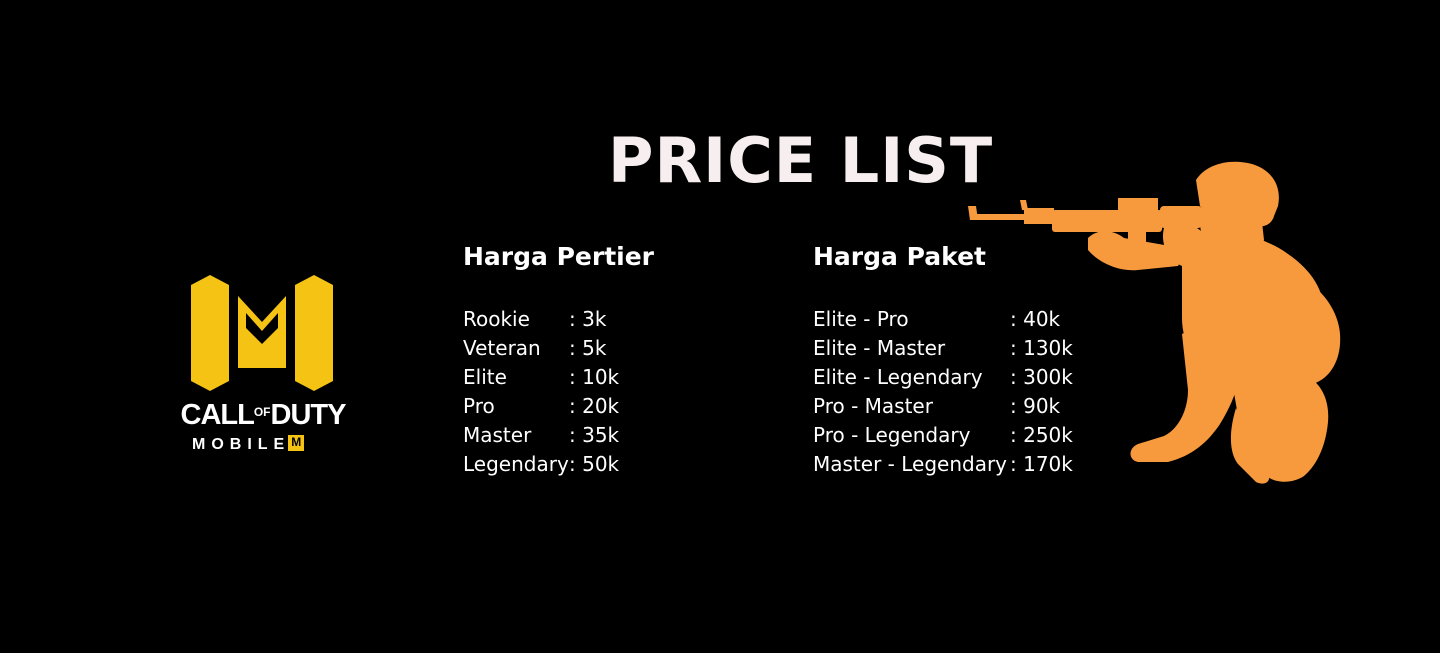 The image size is (1440, 653). What do you see at coordinates (594, 406) in the screenshot?
I see `tier-price: : 20k` at bounding box center [594, 406].